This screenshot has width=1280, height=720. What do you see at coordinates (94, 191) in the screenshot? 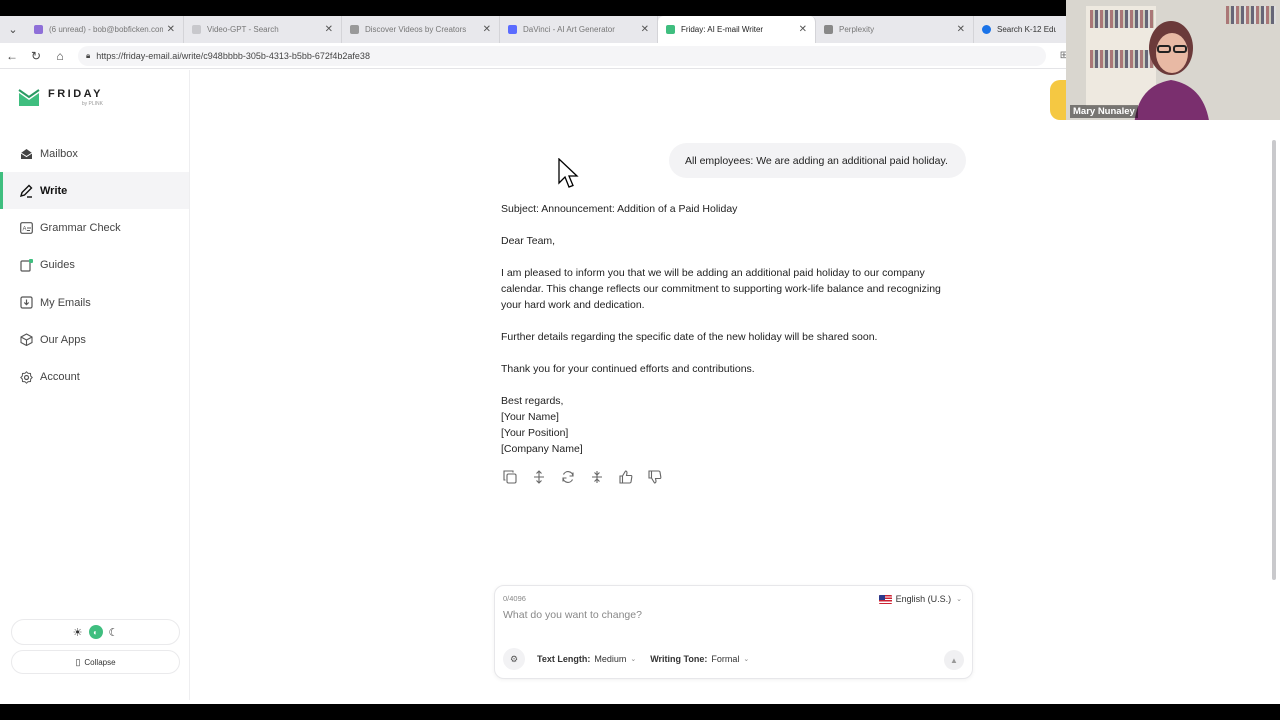
I see `sidebar-item-write: Write` at bounding box center [94, 191].